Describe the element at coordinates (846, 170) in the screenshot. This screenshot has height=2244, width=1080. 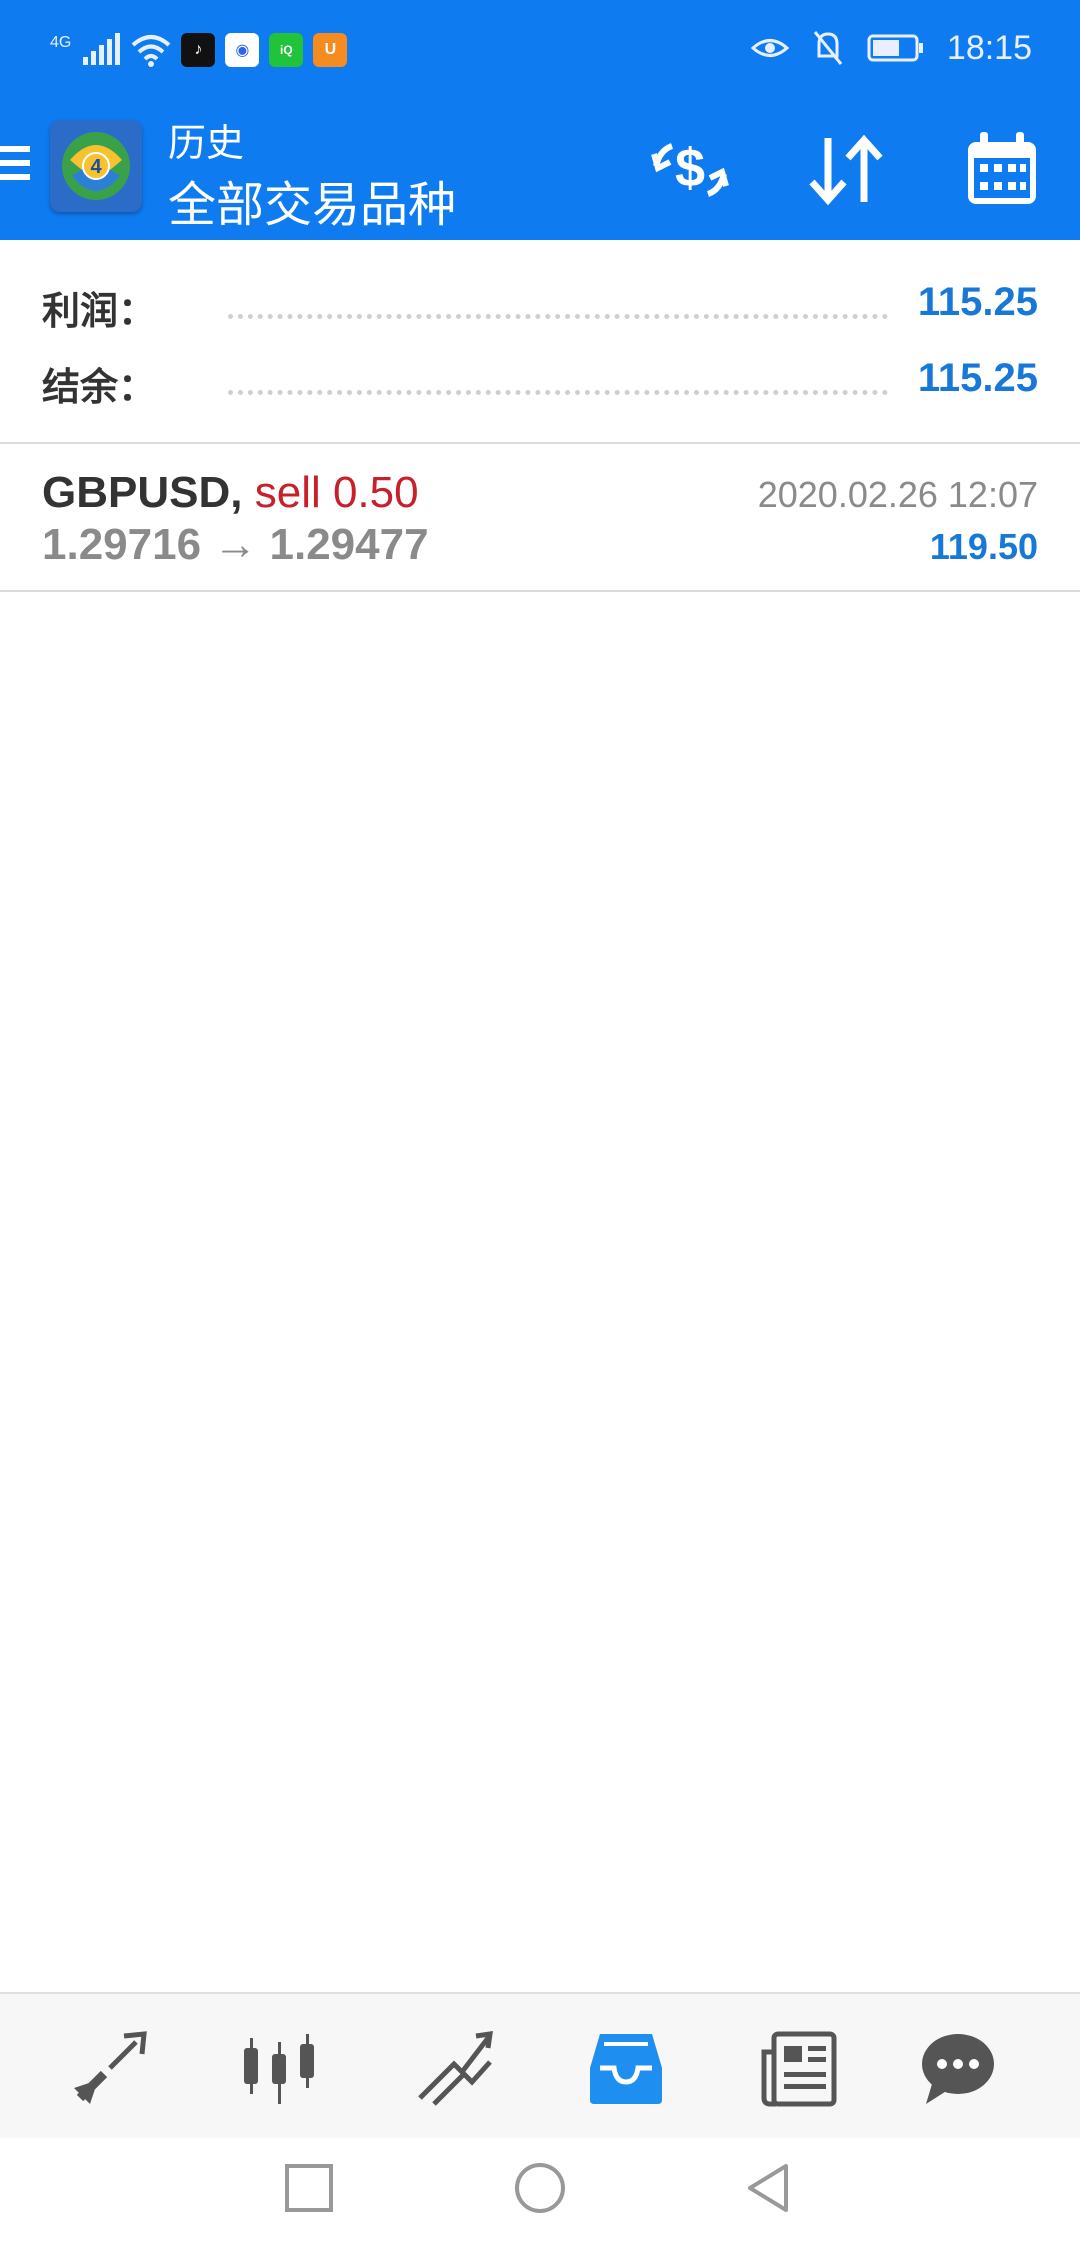
I see `sort-icon` at that location.